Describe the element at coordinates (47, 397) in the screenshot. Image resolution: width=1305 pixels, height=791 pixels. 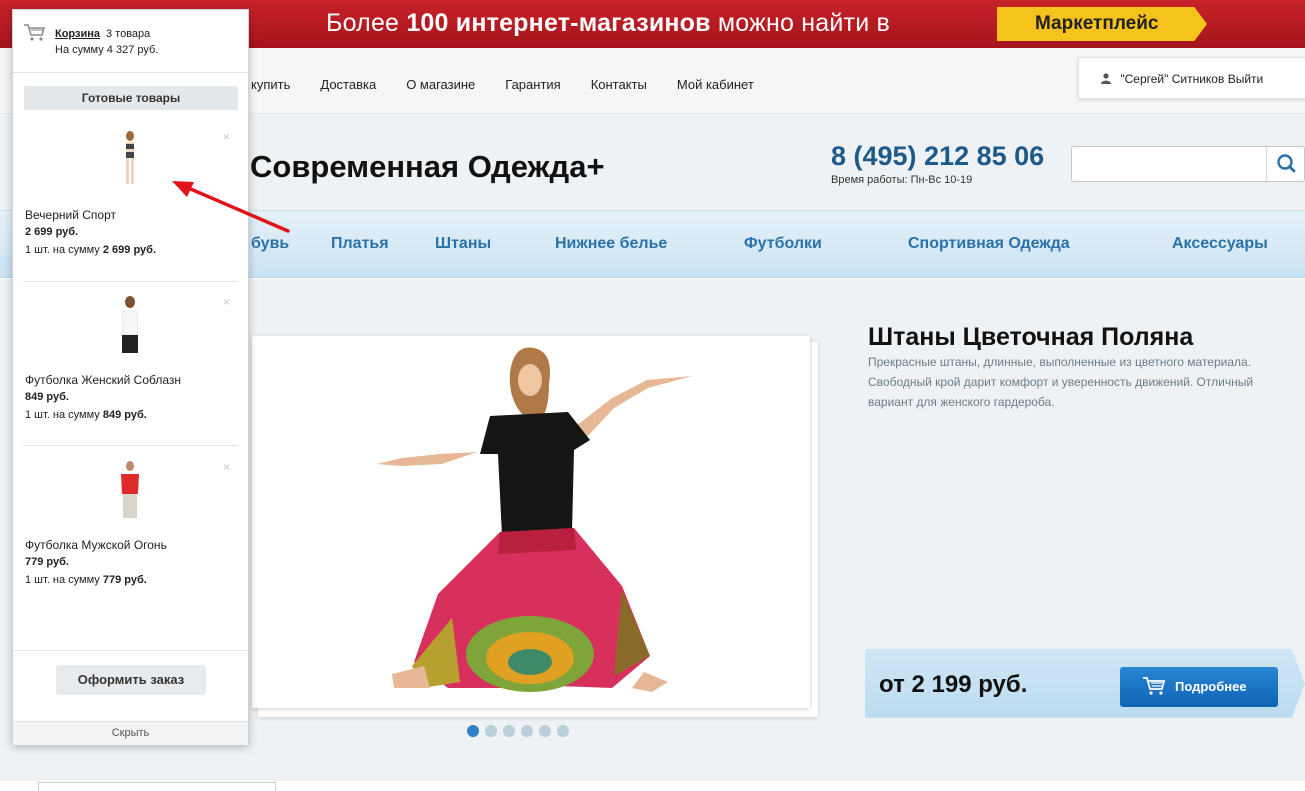
I see `item-price: 849 руб.` at that location.